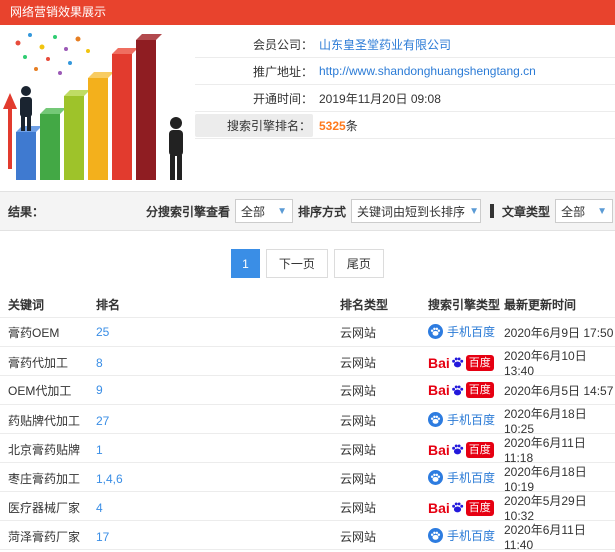 The width and height of the screenshot is (615, 552). I want to click on rank-link: 9, so click(218, 390).